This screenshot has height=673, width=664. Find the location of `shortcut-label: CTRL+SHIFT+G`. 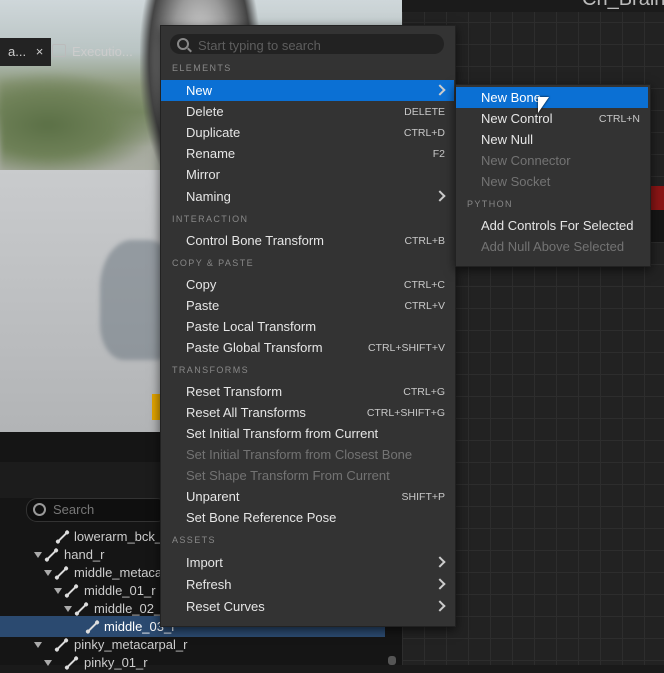

shortcut-label: CTRL+SHIFT+G is located at coordinates (405, 413).